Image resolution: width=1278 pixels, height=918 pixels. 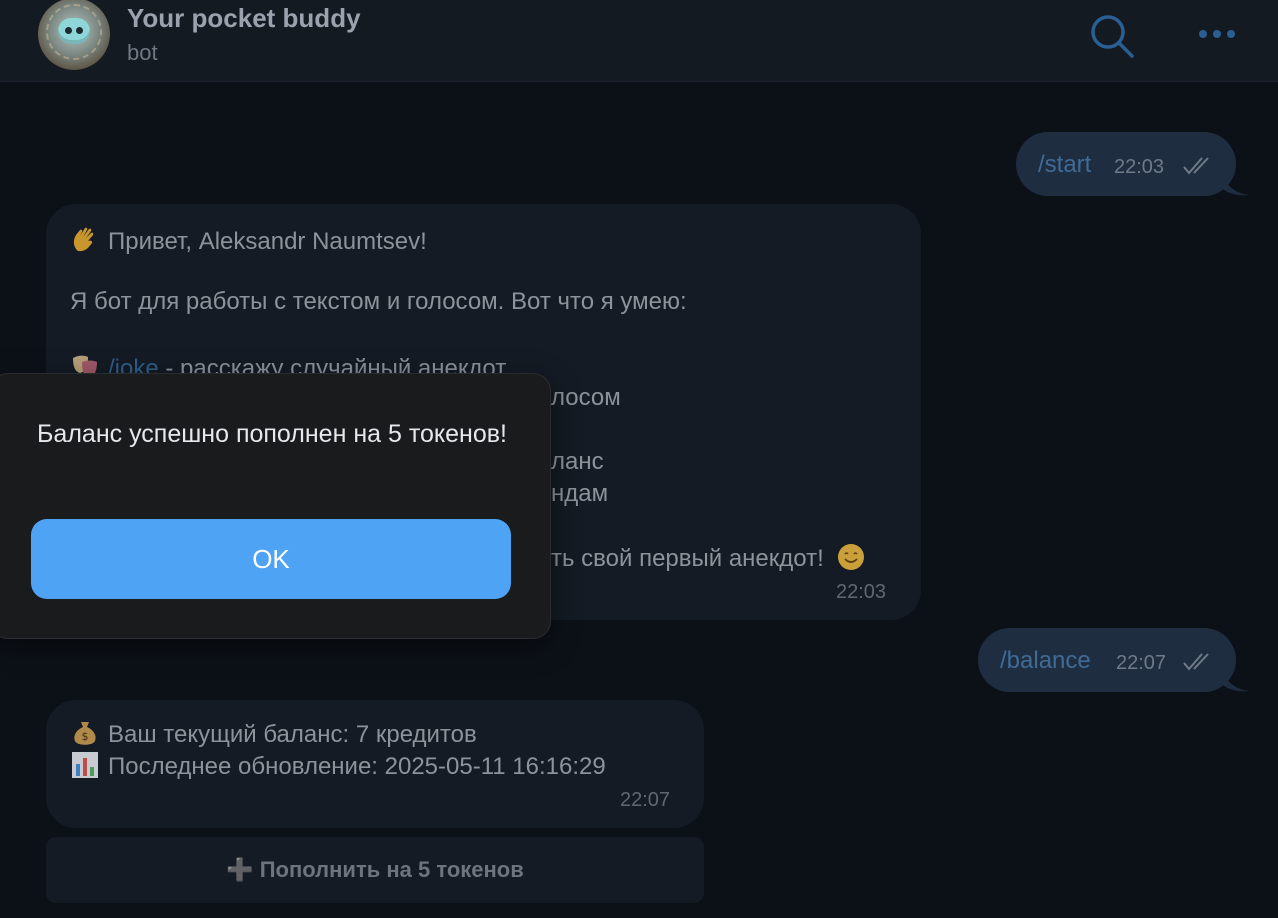 What do you see at coordinates (271, 559) in the screenshot?
I see `ok-button: OK` at bounding box center [271, 559].